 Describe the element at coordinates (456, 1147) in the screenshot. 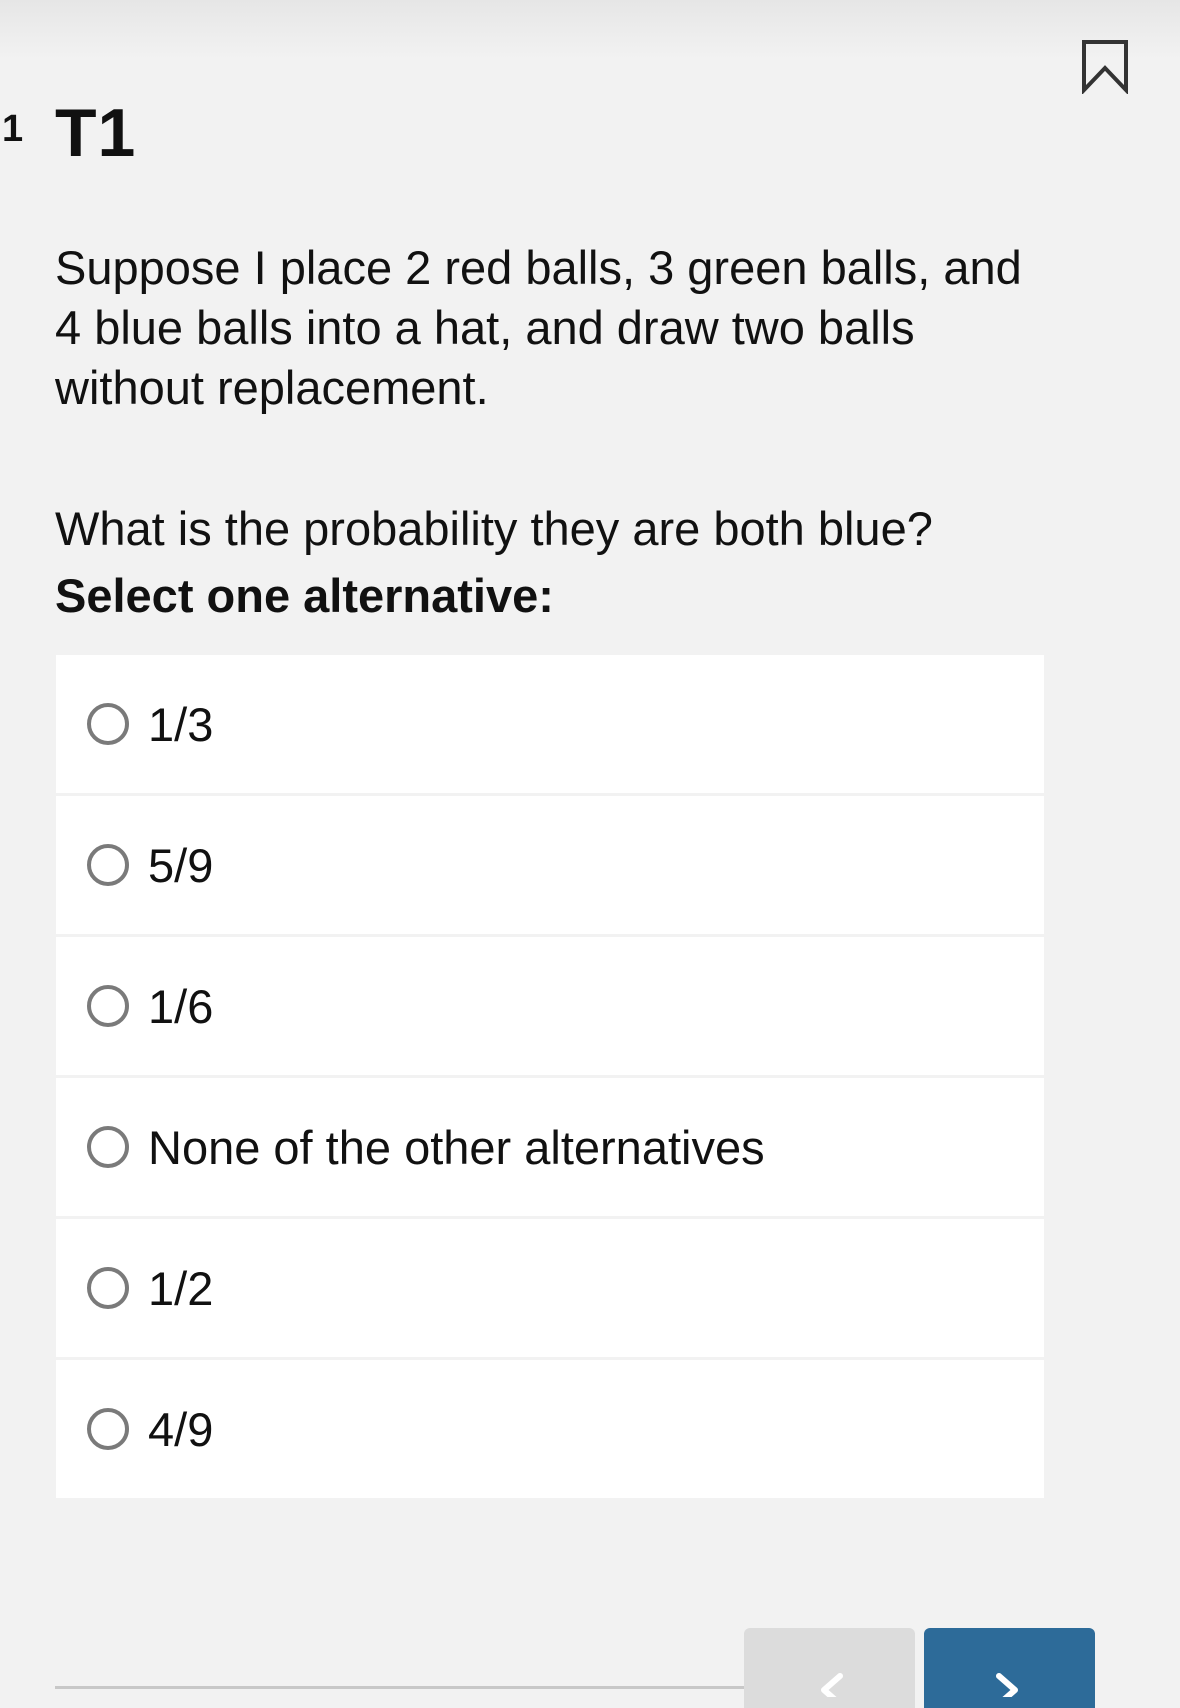

I see `option-label: None of the other alternatives` at that location.